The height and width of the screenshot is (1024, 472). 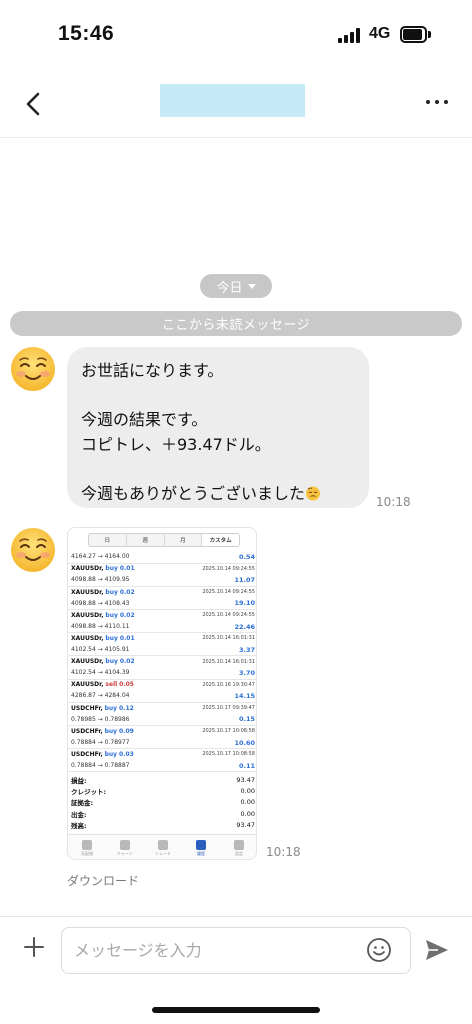 What do you see at coordinates (251, 286) in the screenshot?
I see `caret-down-icon` at bounding box center [251, 286].